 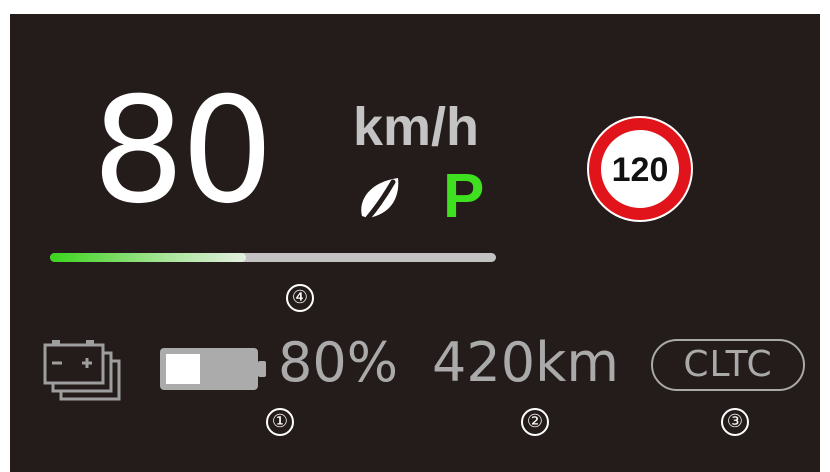 I want to click on speed-progress-bar, so click(x=273, y=257).